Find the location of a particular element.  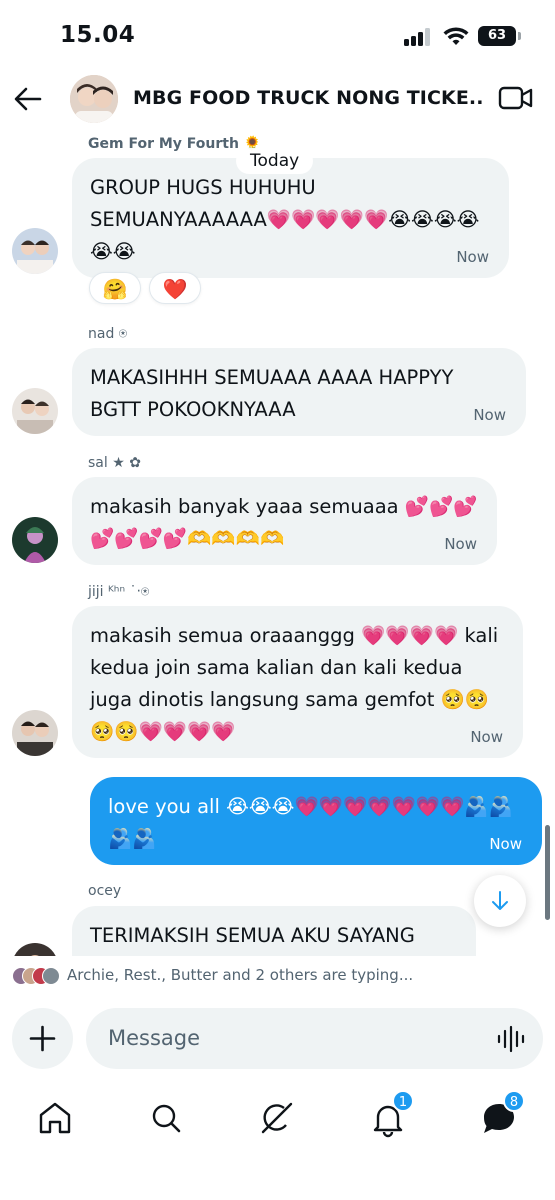

search-icon is located at coordinates (166, 1118).